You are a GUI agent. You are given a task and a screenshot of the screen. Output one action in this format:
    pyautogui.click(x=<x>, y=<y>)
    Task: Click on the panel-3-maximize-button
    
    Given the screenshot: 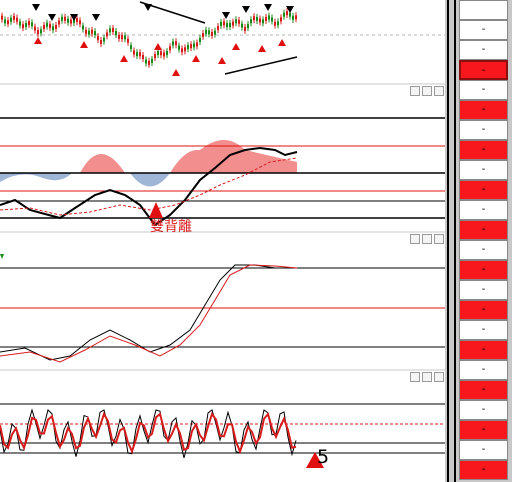 What is the action you would take?
    pyautogui.click(x=427, y=377)
    